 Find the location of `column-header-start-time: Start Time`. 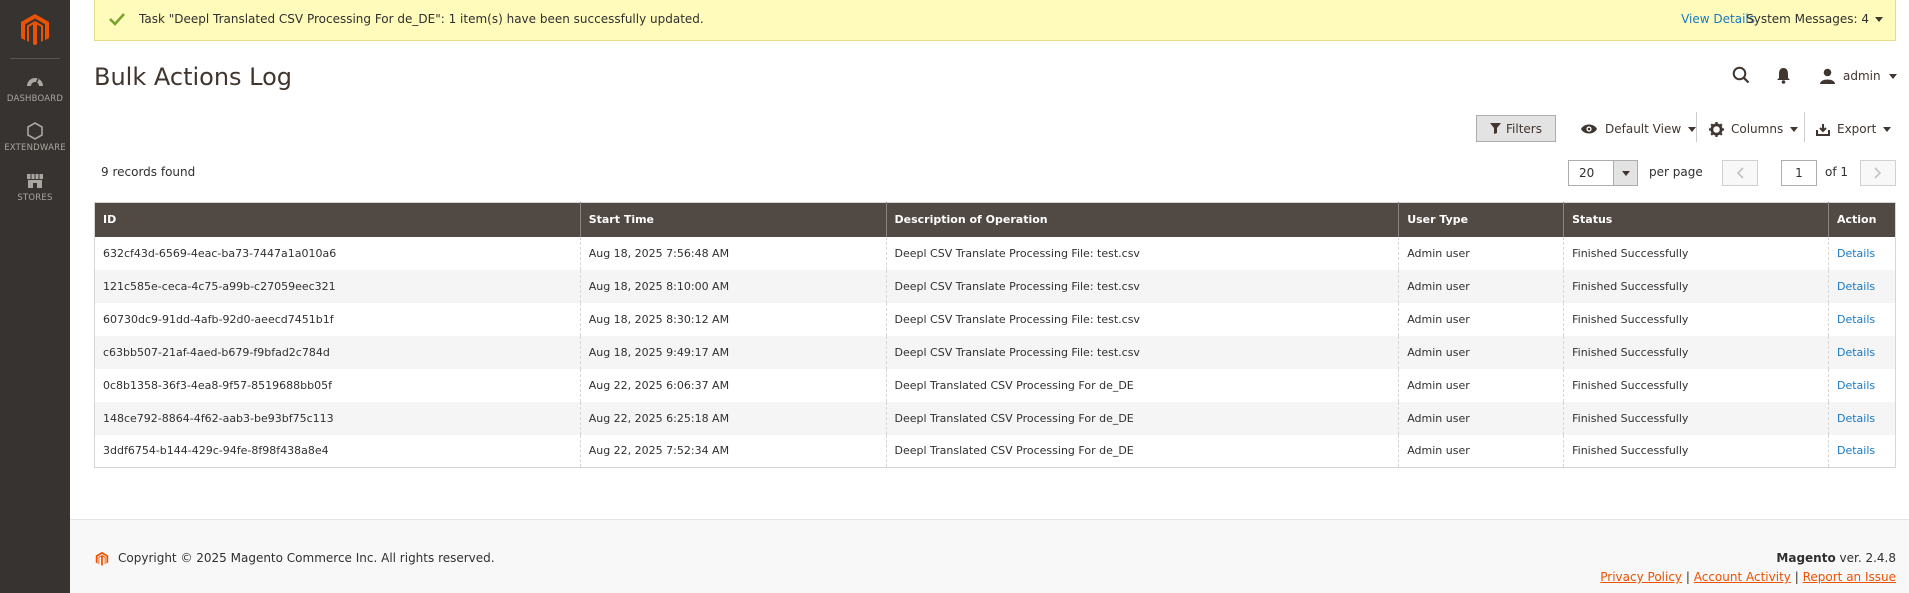

column-header-start-time: Start Time is located at coordinates (733, 219).